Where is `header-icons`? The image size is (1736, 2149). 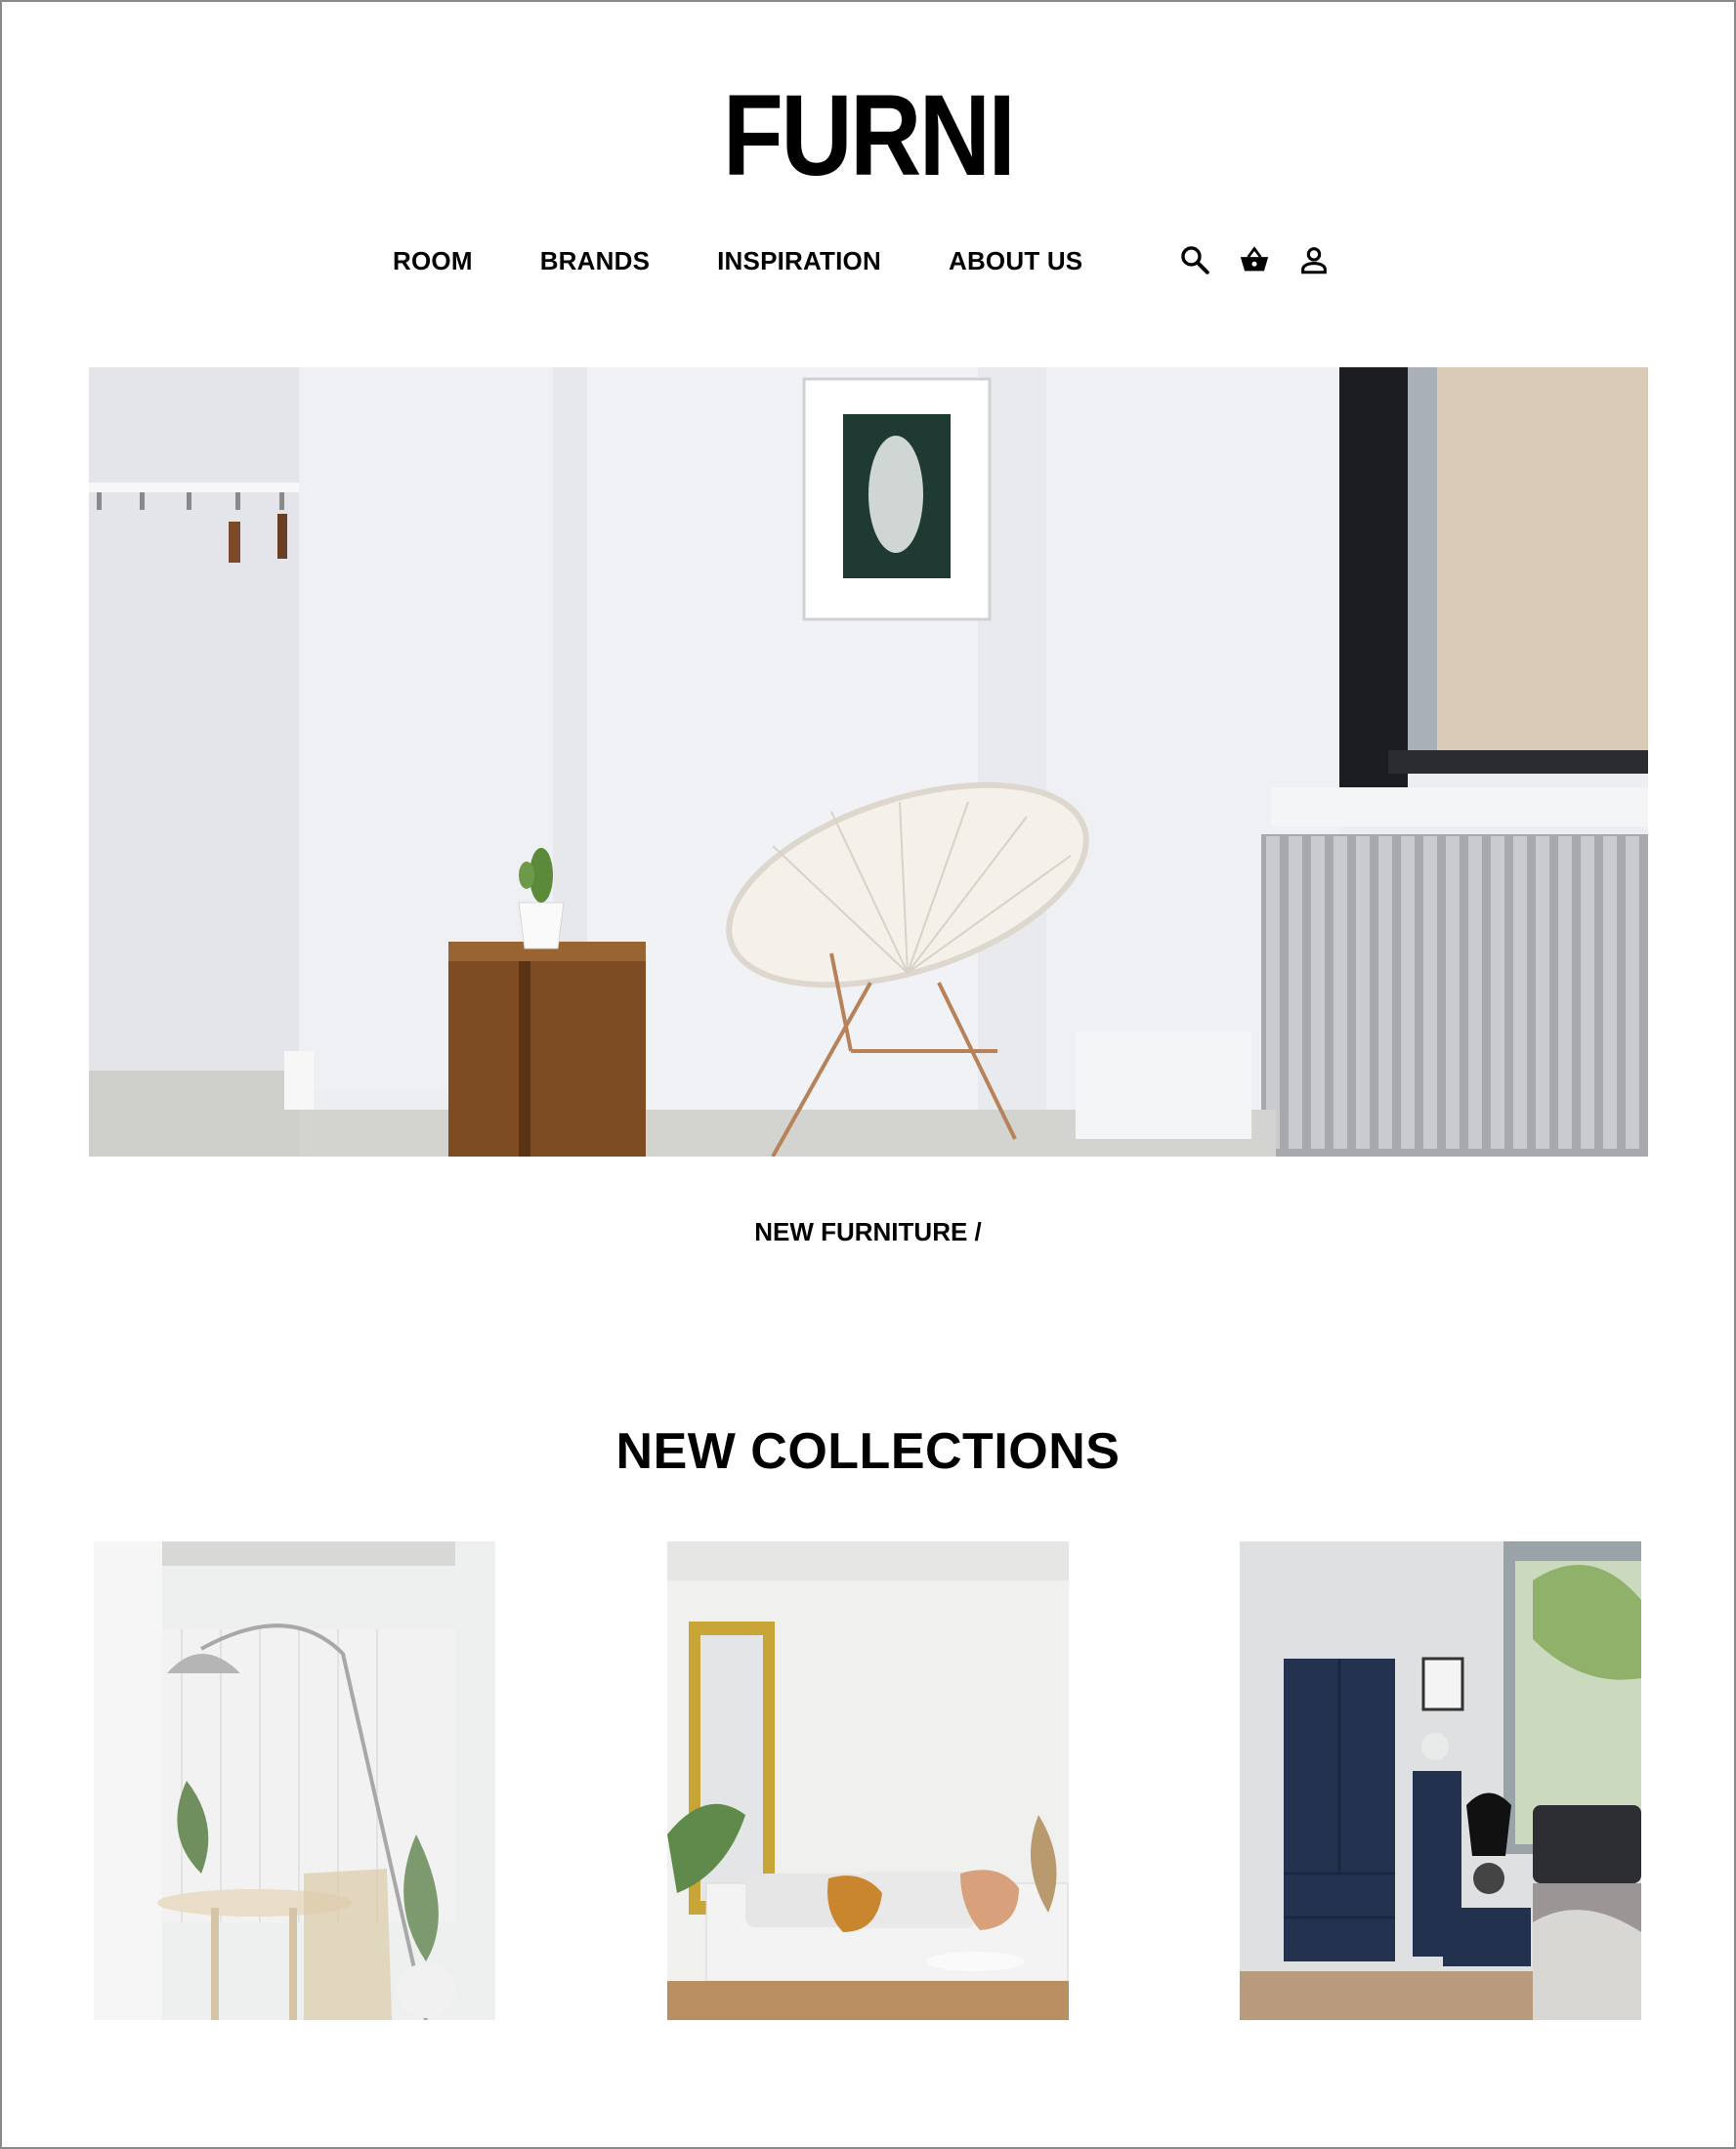
header-icons is located at coordinates (1254, 259).